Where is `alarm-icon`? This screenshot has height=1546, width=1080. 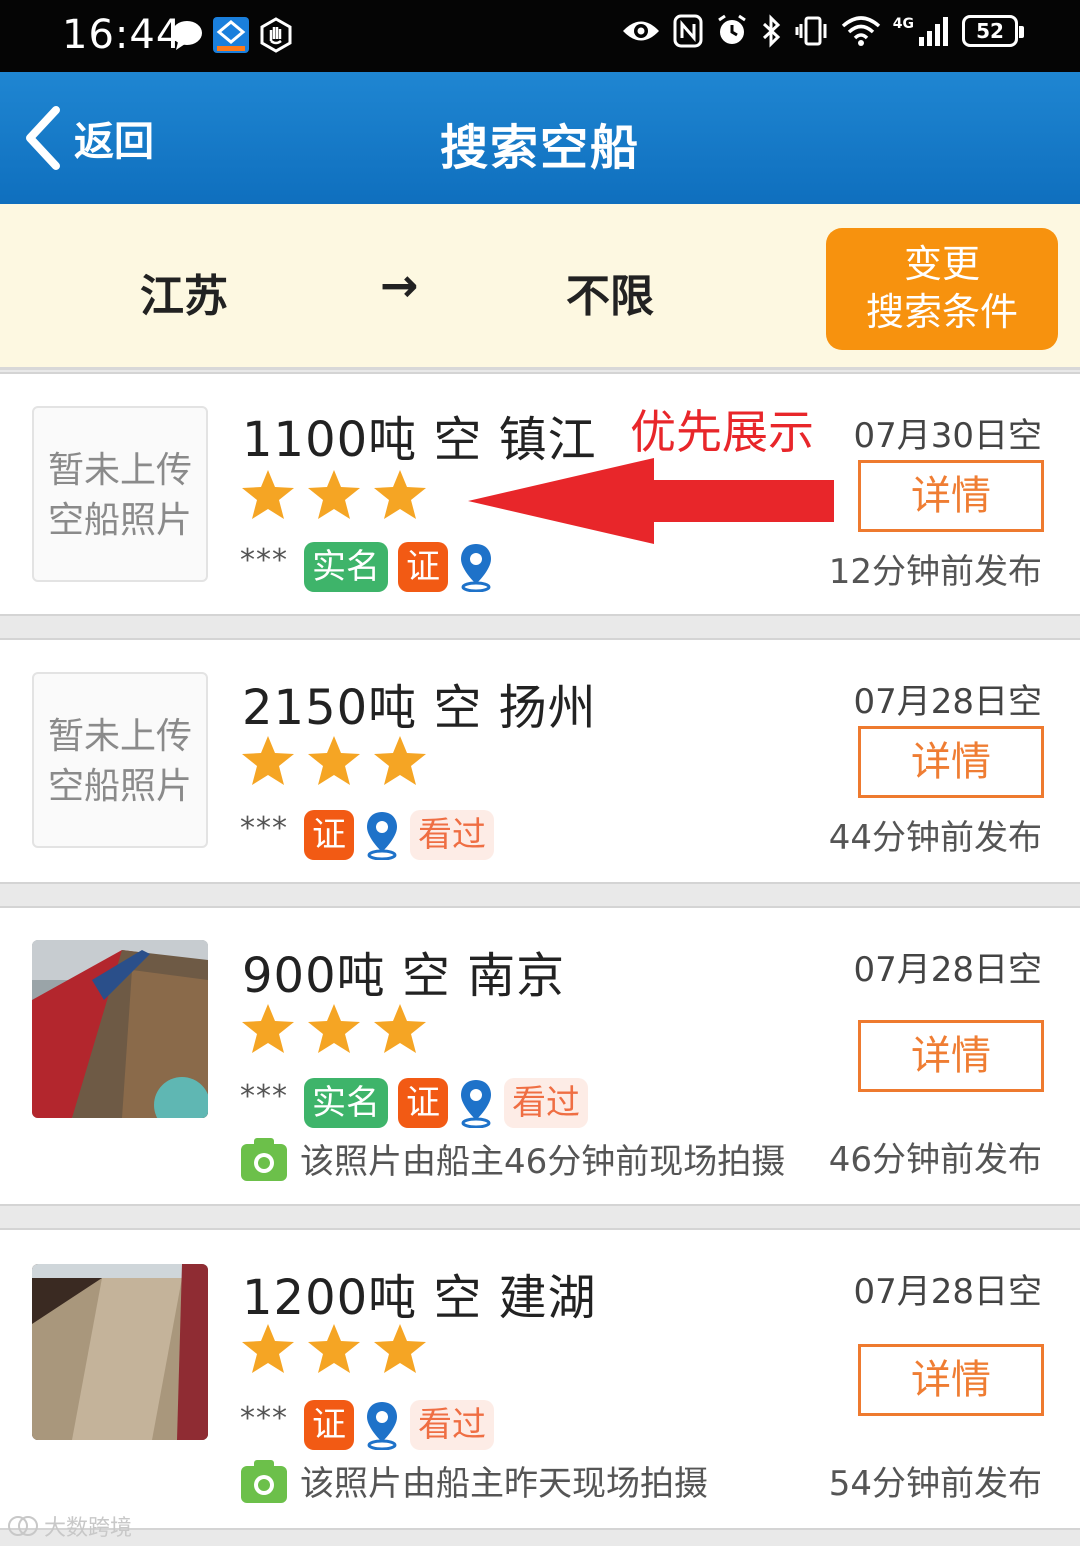
alarm-icon is located at coordinates (731, 29).